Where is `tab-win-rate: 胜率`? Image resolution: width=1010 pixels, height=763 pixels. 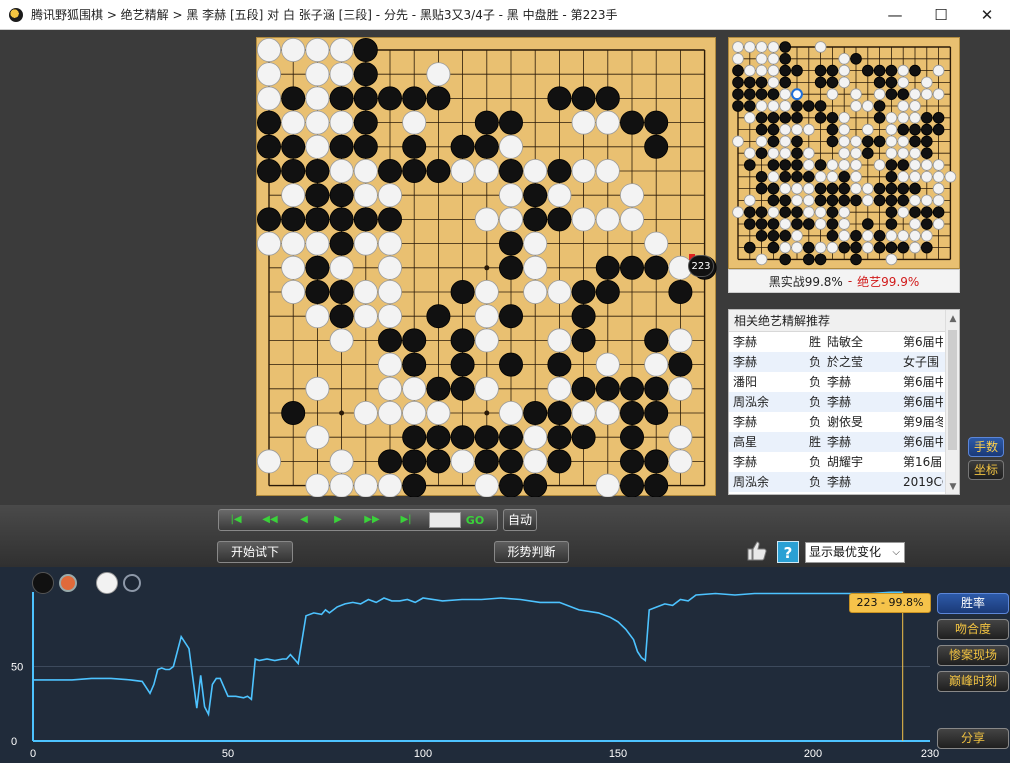 tab-win-rate: 胜率 is located at coordinates (973, 603).